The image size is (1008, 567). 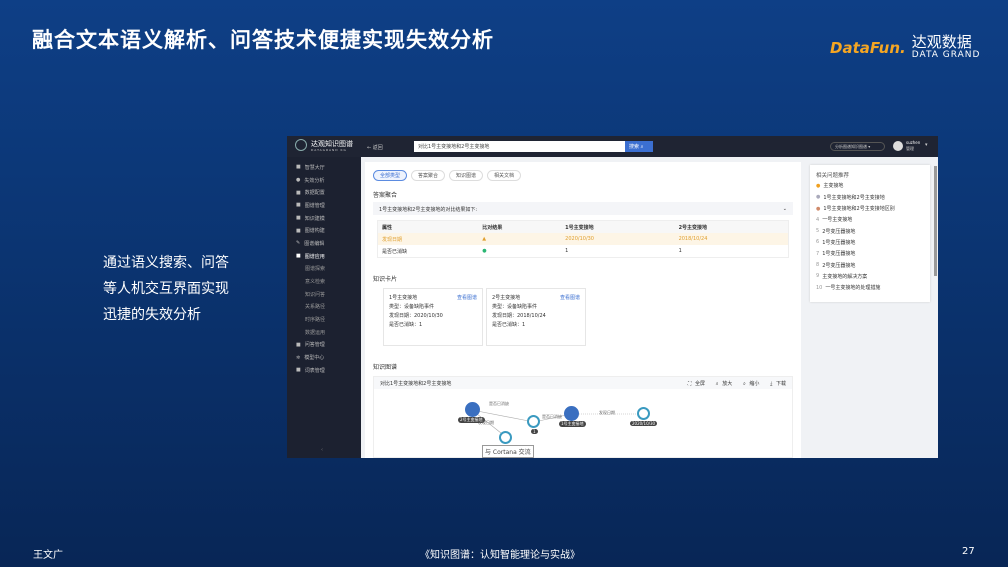 What do you see at coordinates (484, 239) in the screenshot?
I see `warning-icon: ▲` at bounding box center [484, 239].